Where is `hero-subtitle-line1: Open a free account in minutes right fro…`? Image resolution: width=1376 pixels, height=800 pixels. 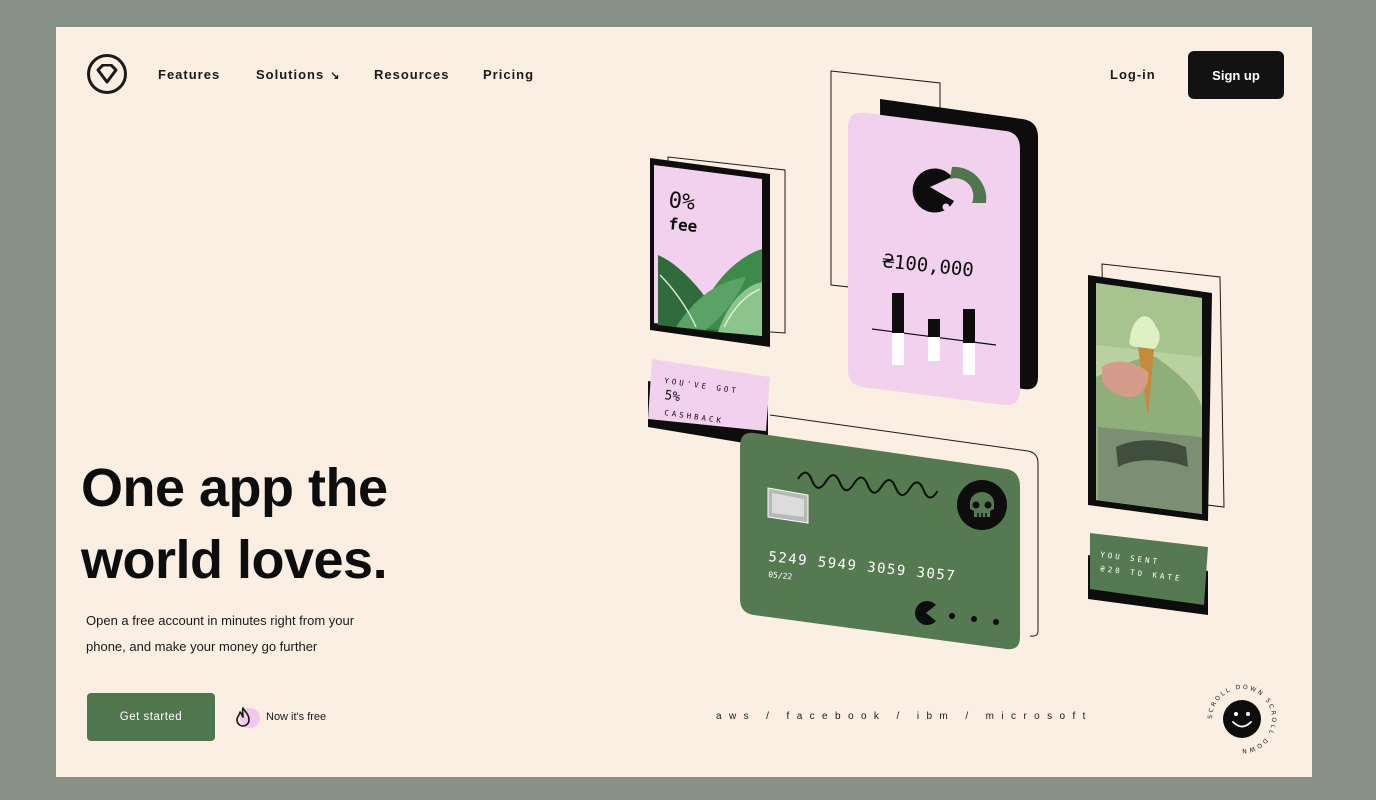
hero-subtitle-line1: Open a free account in minutes right fro… is located at coordinates (220, 620).